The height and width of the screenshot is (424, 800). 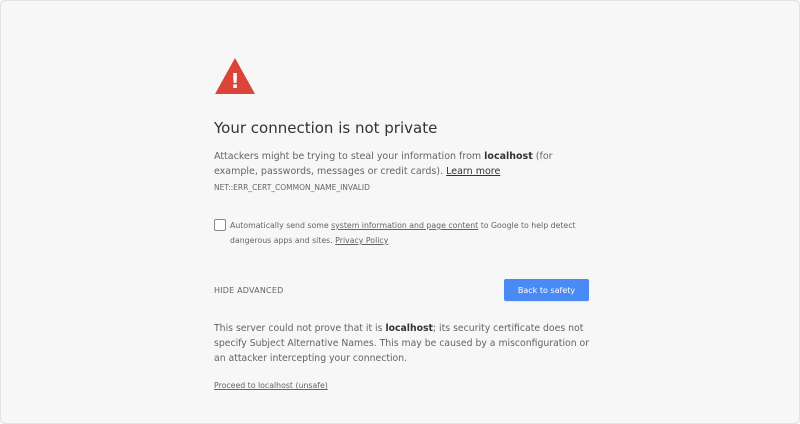 What do you see at coordinates (271, 385) in the screenshot?
I see `proceed-unsafe-link: Proceed to localhost (unsafe)` at bounding box center [271, 385].